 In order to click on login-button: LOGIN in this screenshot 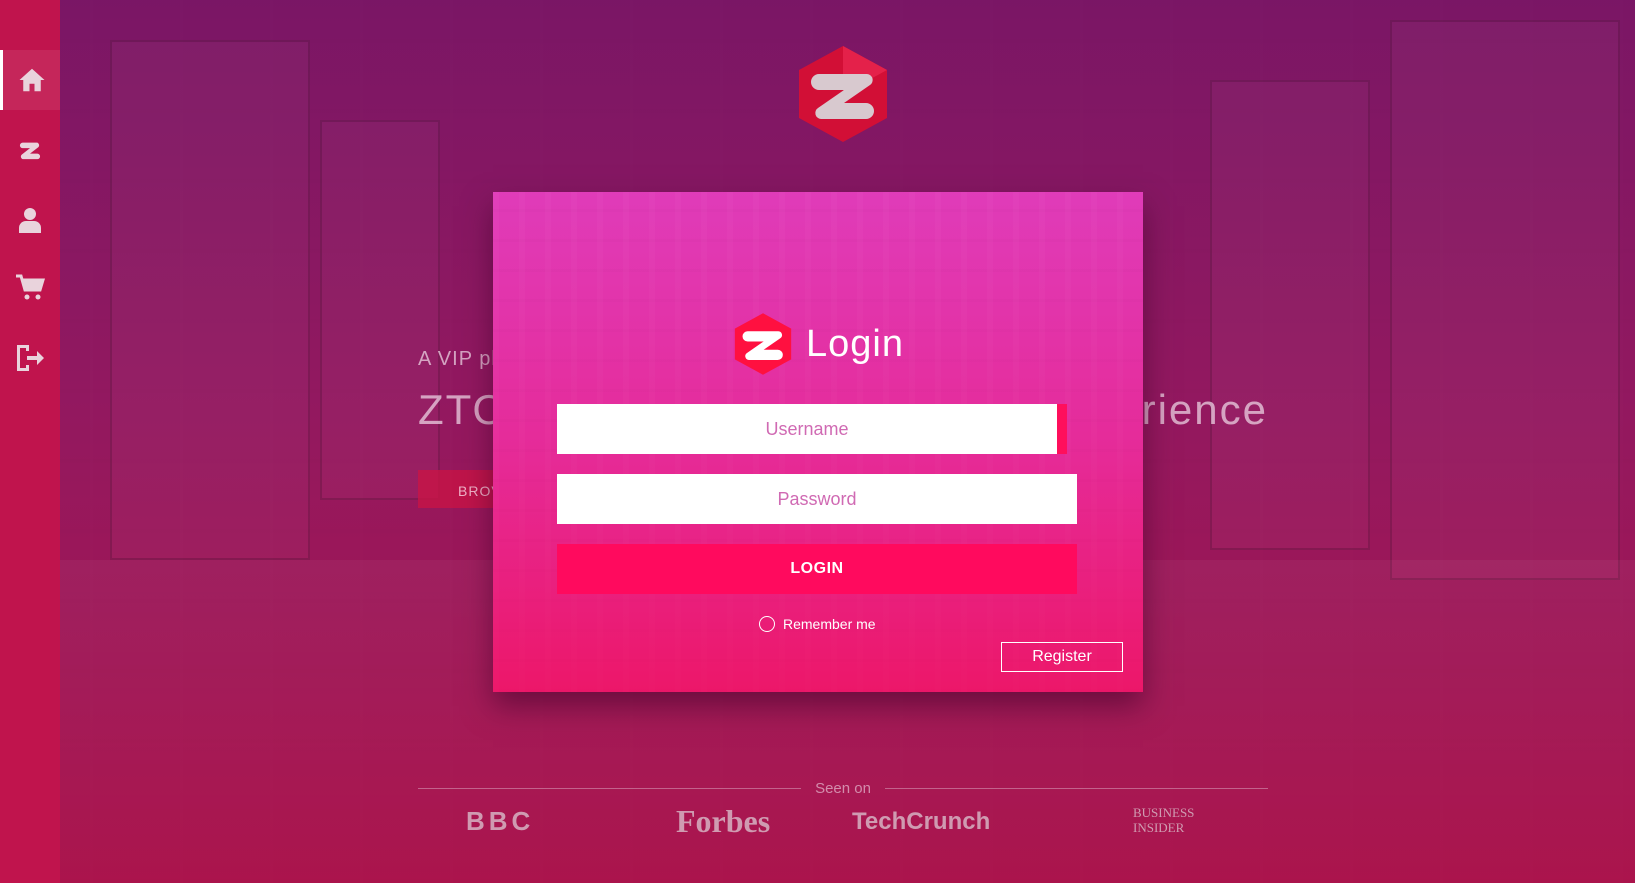, I will do `click(817, 569)`.